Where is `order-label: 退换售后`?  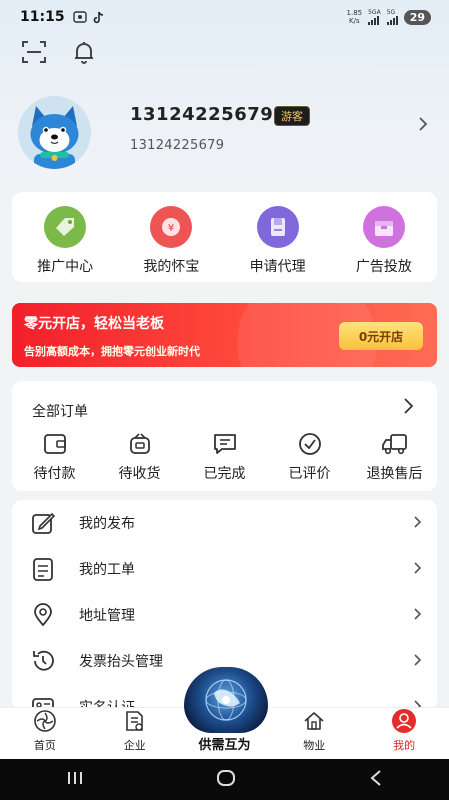 order-label: 退换售后 is located at coordinates (394, 474).